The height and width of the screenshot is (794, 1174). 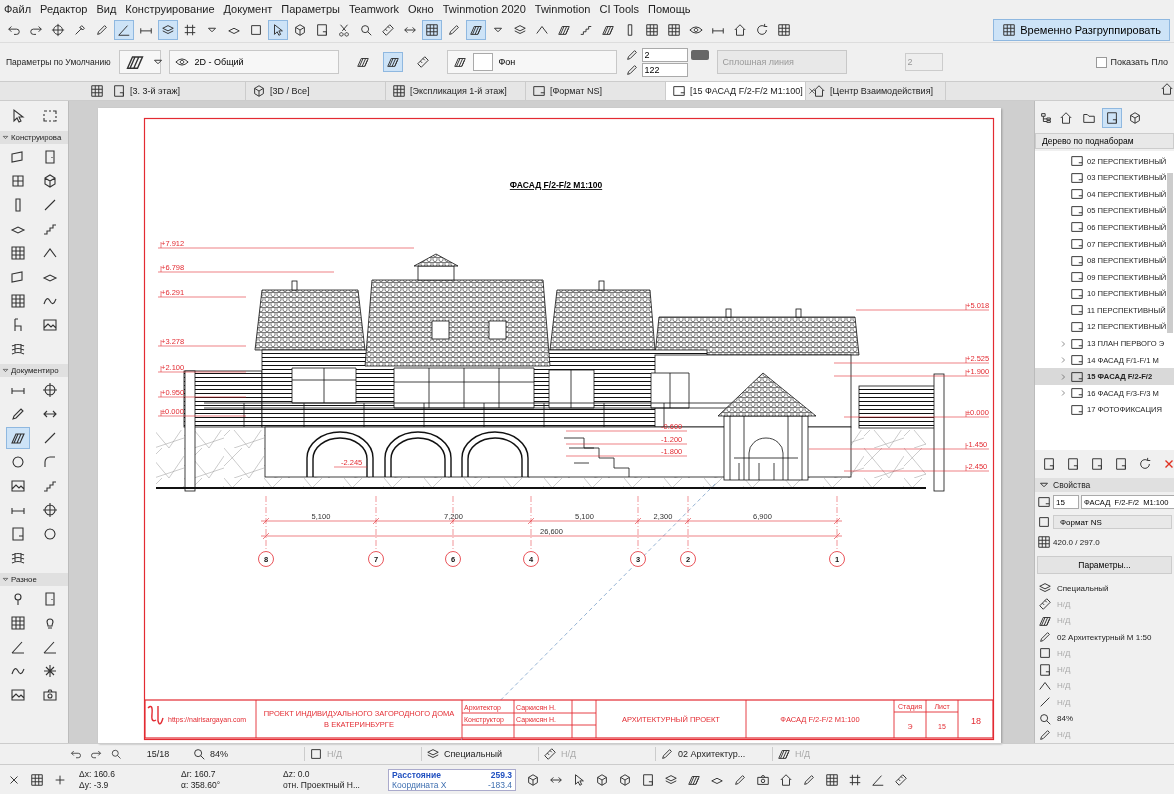 I want to click on show-checkbox: Показать Пло, so click(x=1132, y=62).